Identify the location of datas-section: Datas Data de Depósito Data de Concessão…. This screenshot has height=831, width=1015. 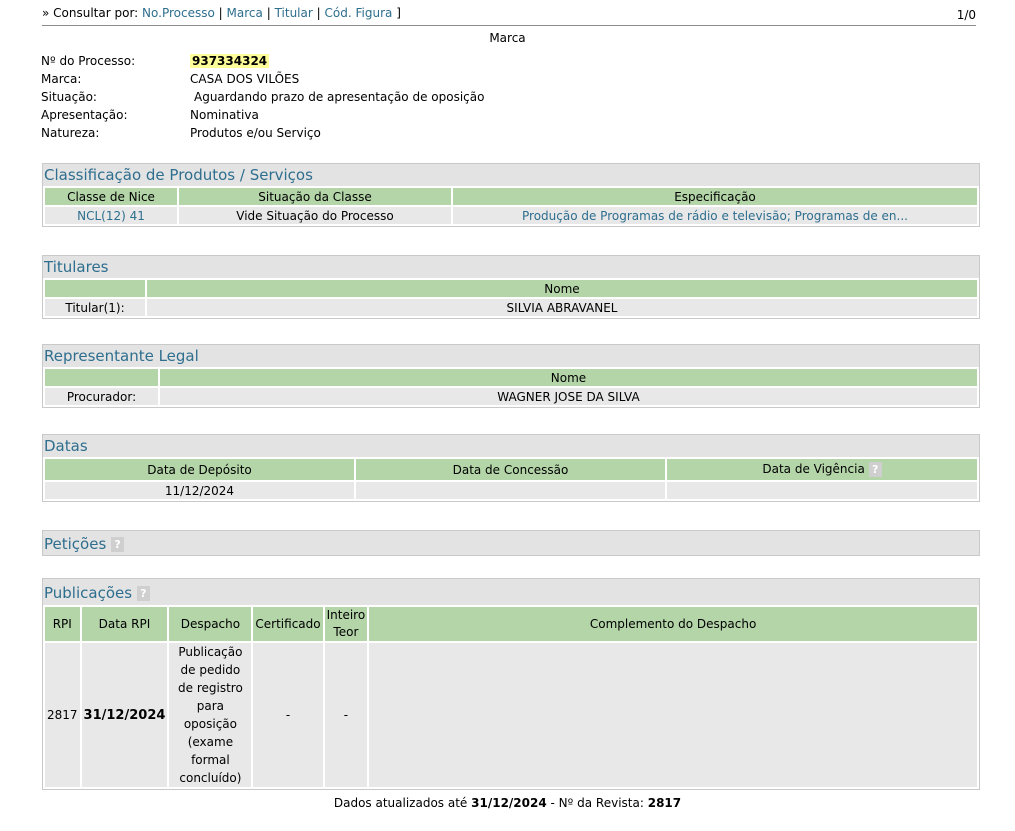
(511, 468).